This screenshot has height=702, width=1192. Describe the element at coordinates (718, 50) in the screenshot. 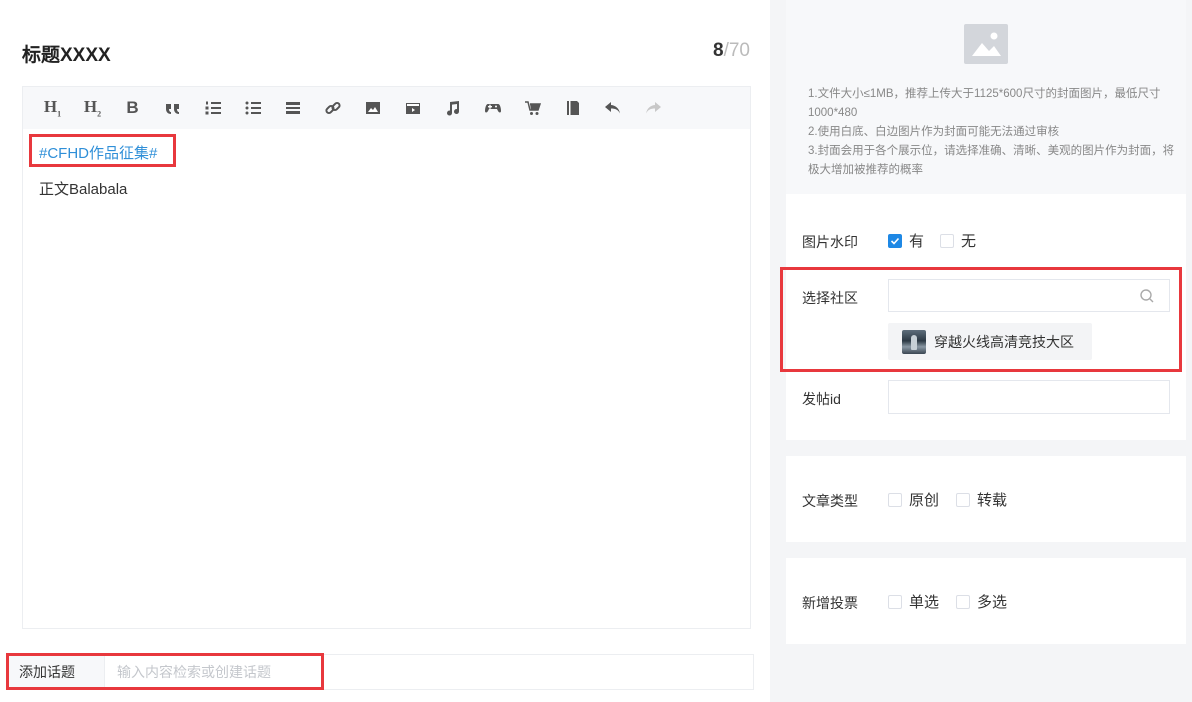

I see `char-count: 8` at that location.